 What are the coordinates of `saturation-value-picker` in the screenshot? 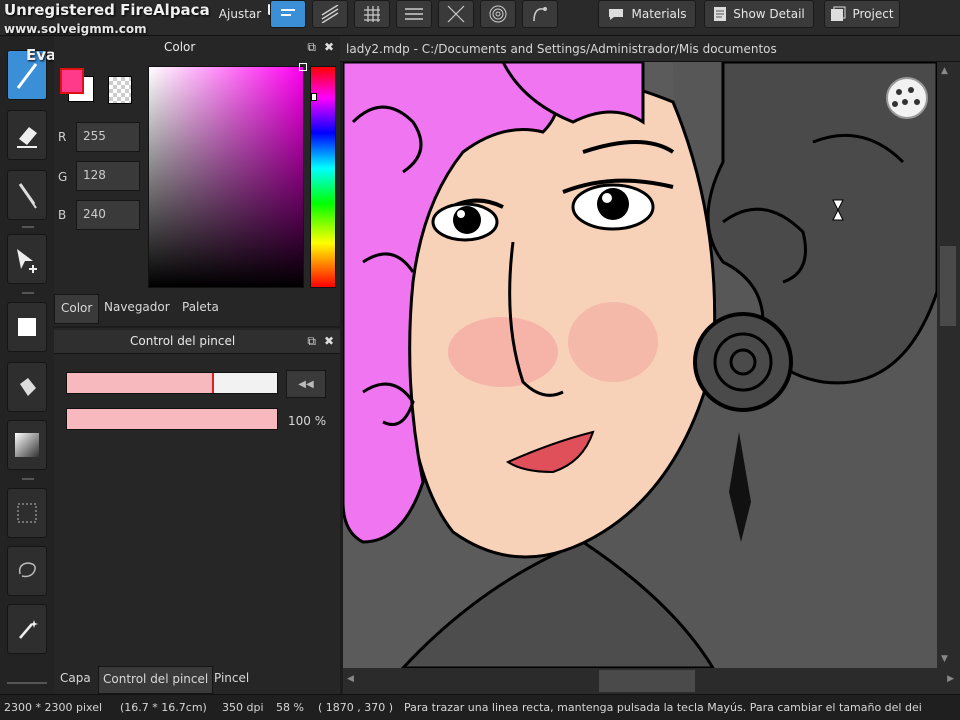 It's located at (227, 175).